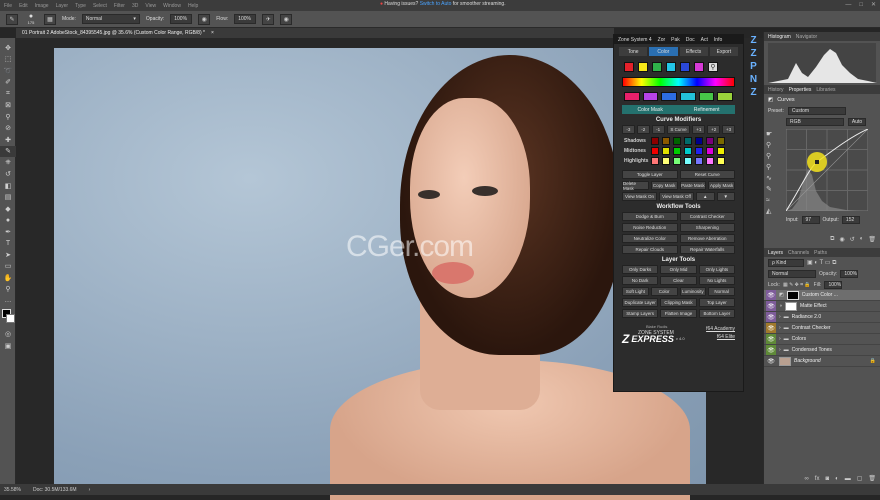 The height and width of the screenshot is (500, 880). What do you see at coordinates (753, 66) in the screenshot?
I see `pak-launch-icon: P` at bounding box center [753, 66].